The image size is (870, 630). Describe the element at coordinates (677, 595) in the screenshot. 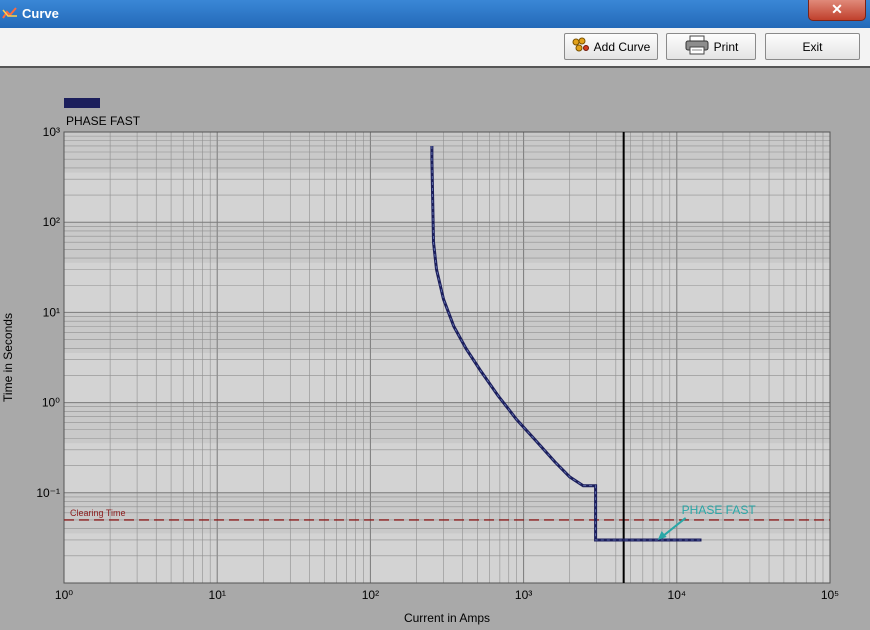

I see `x-tick-label: 10⁴` at that location.